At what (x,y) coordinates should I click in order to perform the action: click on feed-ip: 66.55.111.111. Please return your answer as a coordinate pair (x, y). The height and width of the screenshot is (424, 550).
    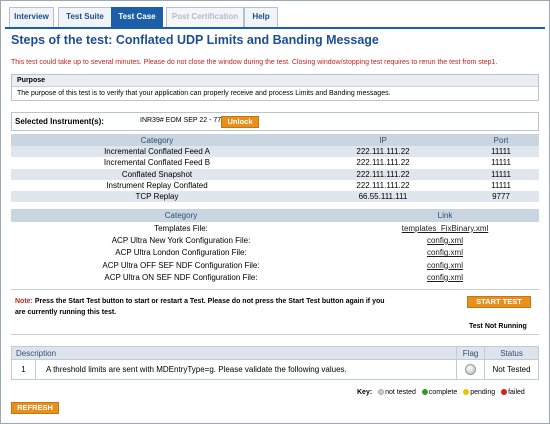
    Looking at the image, I should click on (383, 197).